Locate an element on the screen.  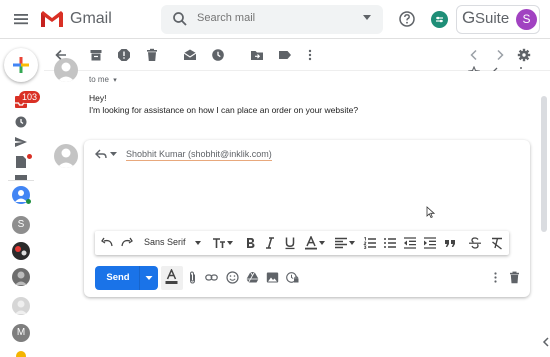
reply-recipient: Shobhit Kumar (shobhit@inklik.com) is located at coordinates (199, 155).